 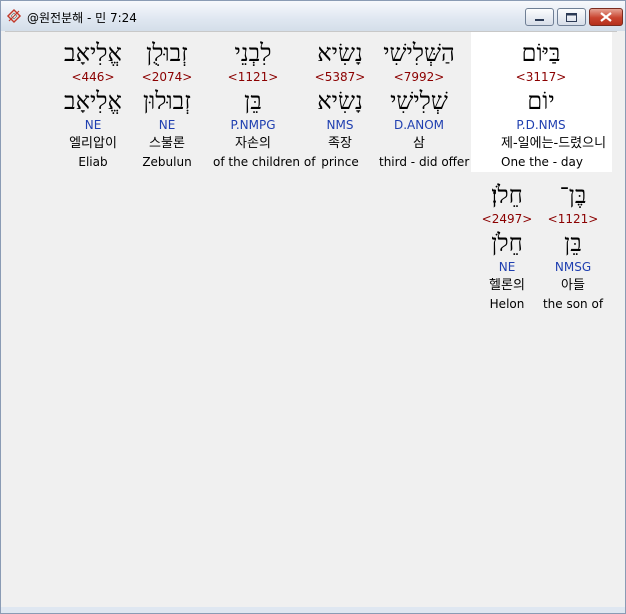 What do you see at coordinates (419, 77) in the screenshot?
I see `strong-number: <7992>` at bounding box center [419, 77].